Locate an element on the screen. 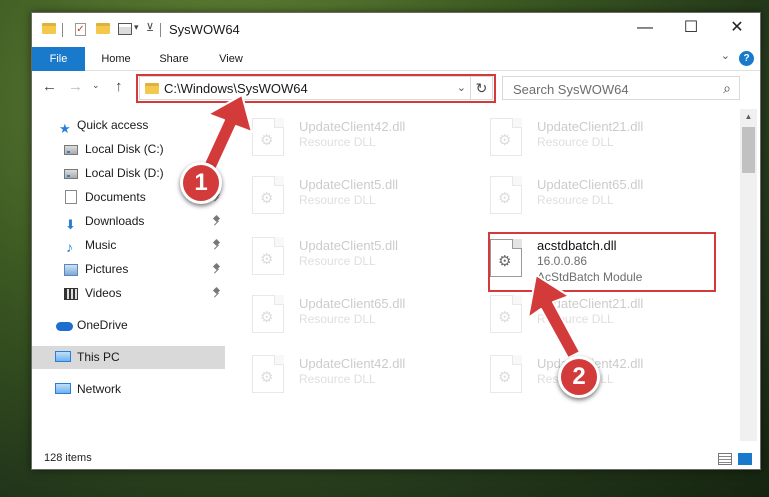 This screenshot has width=769, height=497. step-2-badge: 2 is located at coordinates (579, 377).